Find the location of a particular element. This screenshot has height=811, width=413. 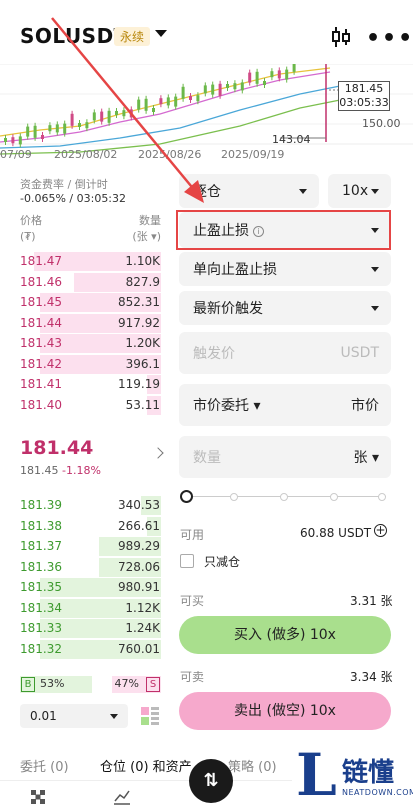

ask-qty: 396.1 is located at coordinates (142, 363).